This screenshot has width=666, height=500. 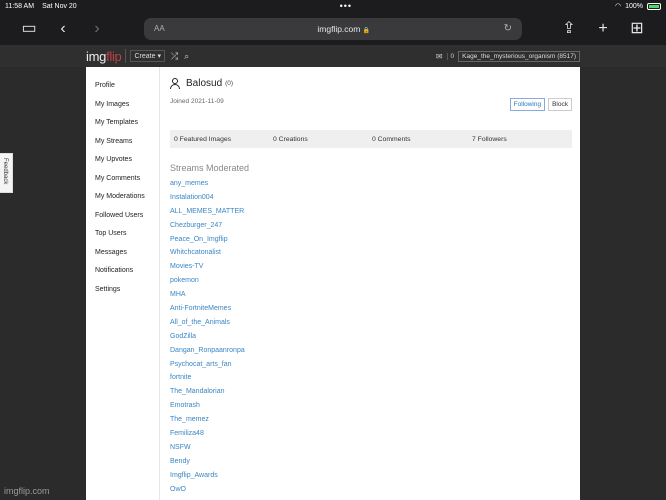 What do you see at coordinates (207, 464) in the screenshot?
I see `stream-link: Bendy` at bounding box center [207, 464].